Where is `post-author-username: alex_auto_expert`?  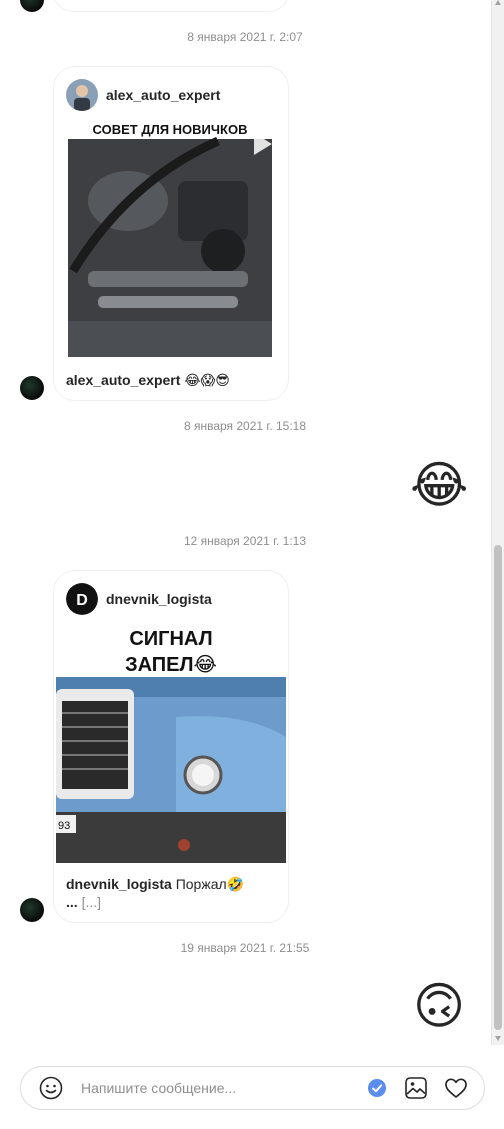
post-author-username: alex_auto_expert is located at coordinates (163, 95).